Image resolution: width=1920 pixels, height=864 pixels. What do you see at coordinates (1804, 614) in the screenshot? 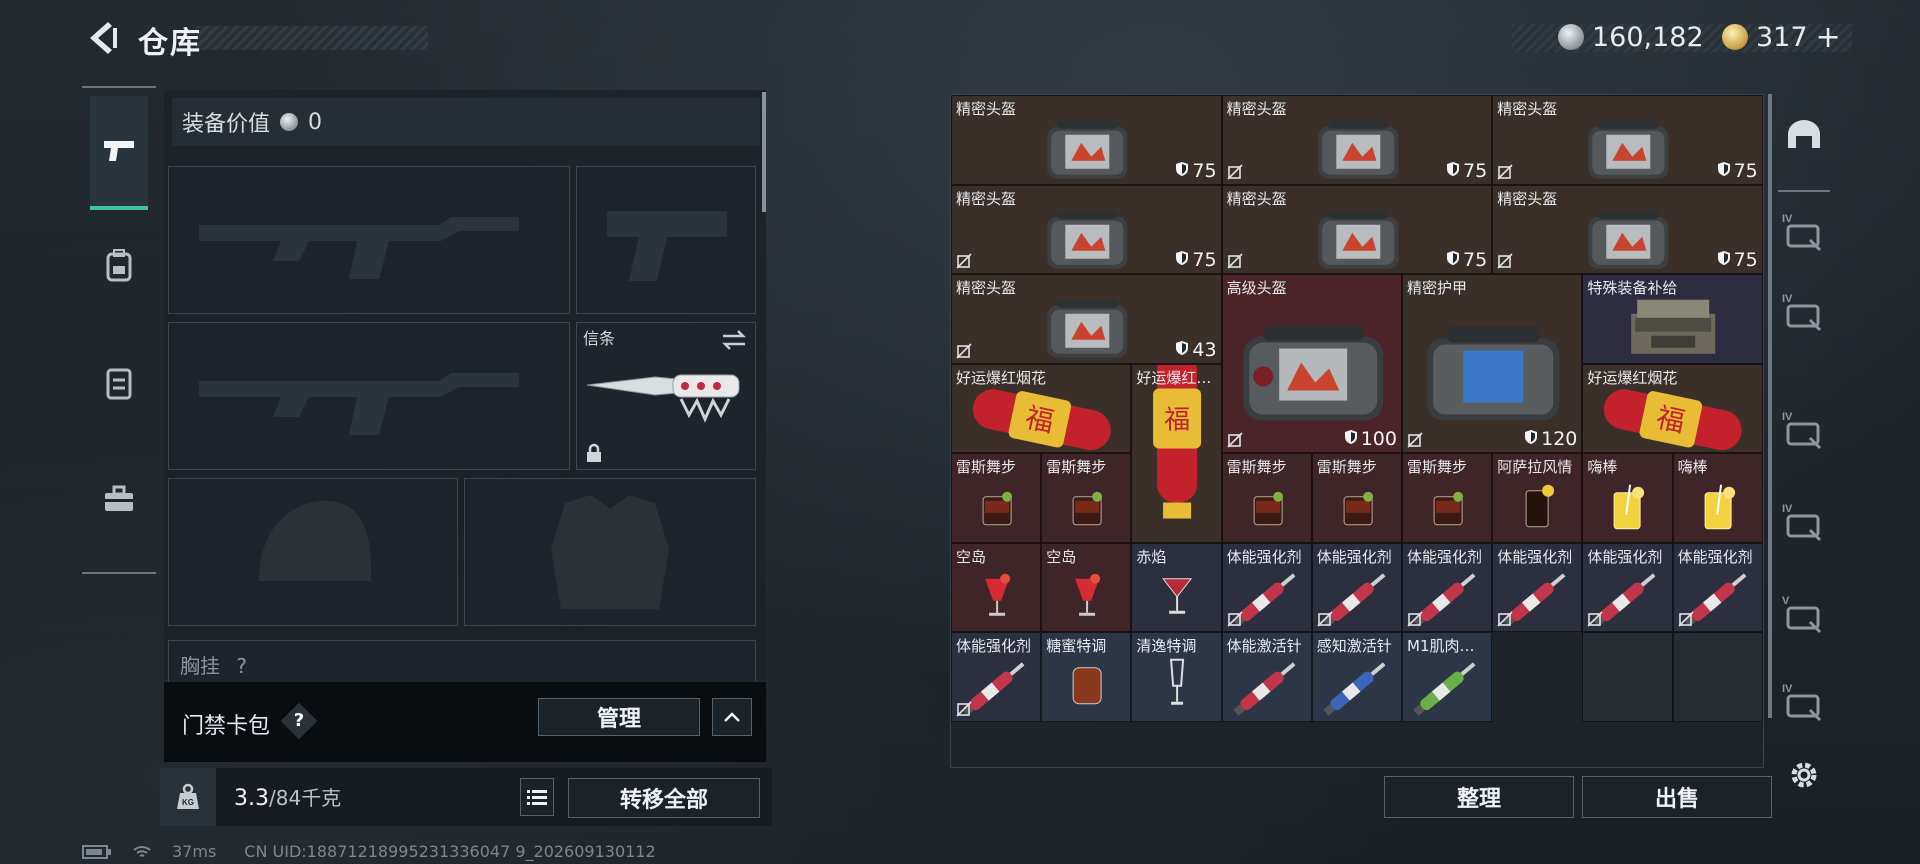
I see `container-tab: V` at bounding box center [1804, 614].